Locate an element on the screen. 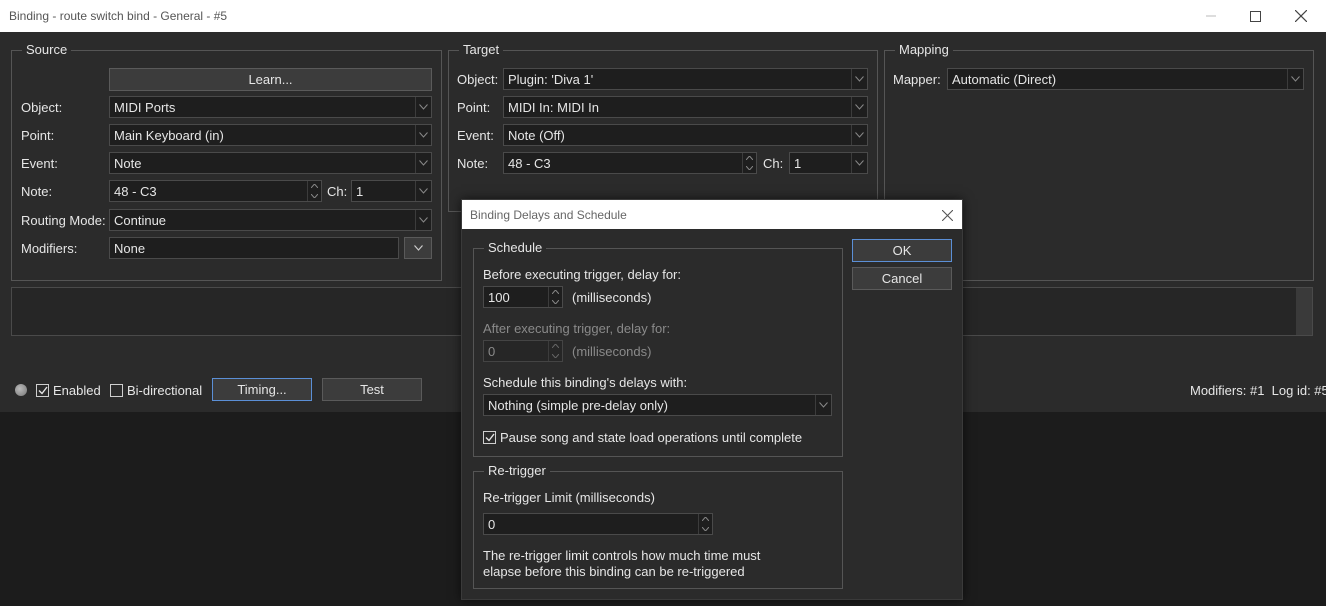 Image resolution: width=1326 pixels, height=606 pixels. test-button: Test is located at coordinates (372, 389).